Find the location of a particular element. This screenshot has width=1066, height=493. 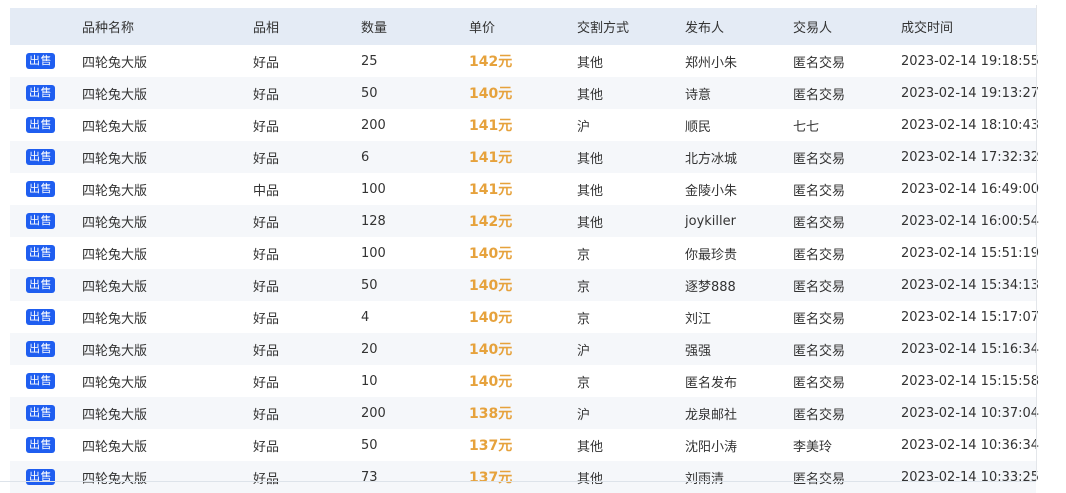

row-publisher: 你最珍贵 is located at coordinates (711, 255).